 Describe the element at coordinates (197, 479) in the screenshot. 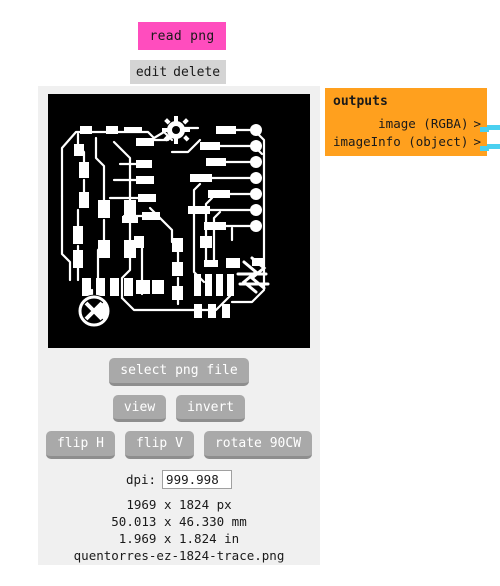

I see `dpi-input` at that location.